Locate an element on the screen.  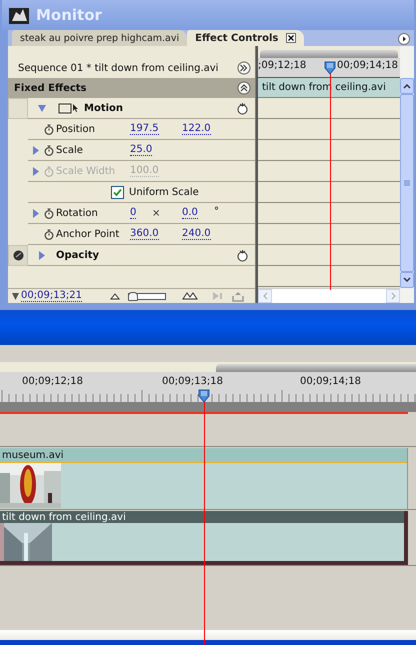
property-value: 0 is located at coordinates (133, 213).